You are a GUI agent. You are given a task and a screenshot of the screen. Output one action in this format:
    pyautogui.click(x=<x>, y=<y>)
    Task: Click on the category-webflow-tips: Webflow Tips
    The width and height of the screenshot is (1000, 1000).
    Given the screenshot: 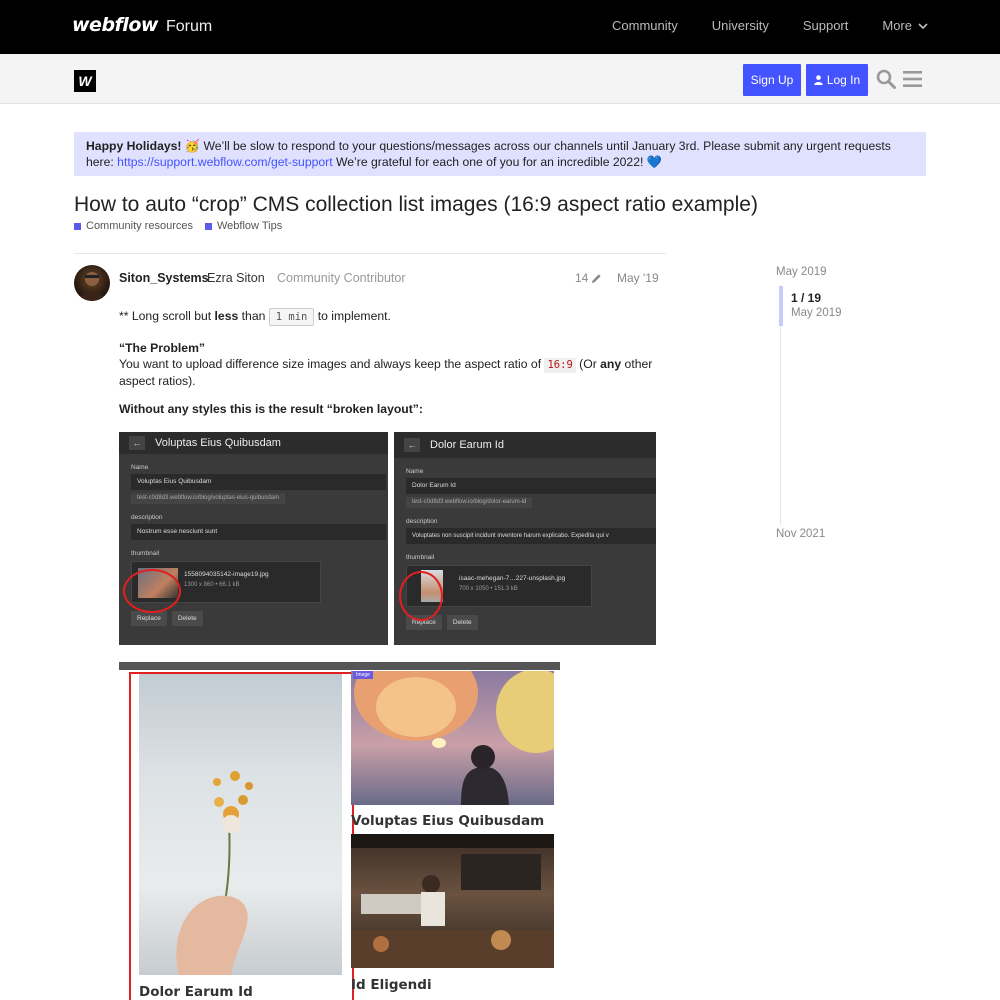 What is the action you would take?
    pyautogui.click(x=243, y=226)
    